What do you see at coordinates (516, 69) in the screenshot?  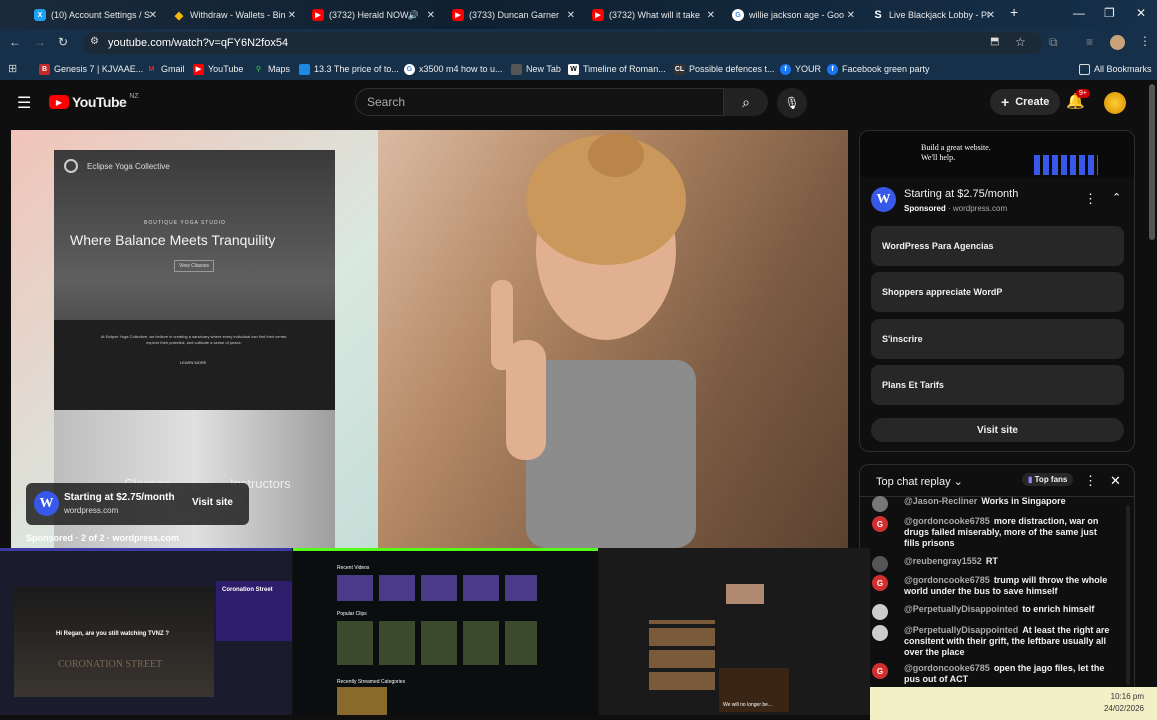 I see `globe-icon` at bounding box center [516, 69].